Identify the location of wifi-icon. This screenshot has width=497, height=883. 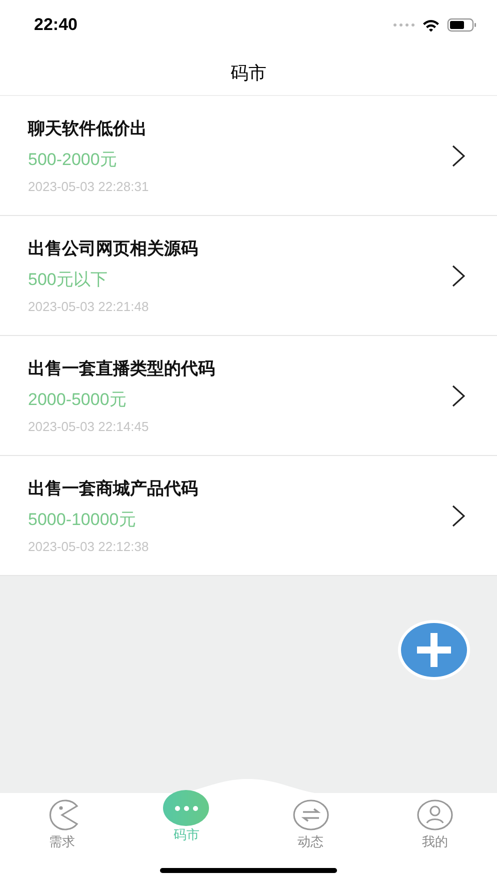
(431, 25).